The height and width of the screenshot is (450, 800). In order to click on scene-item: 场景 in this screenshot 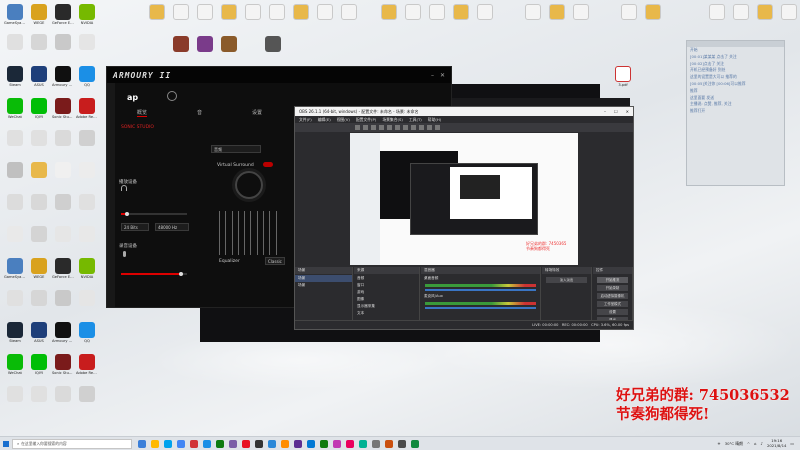, I will do `click(323, 278)`.